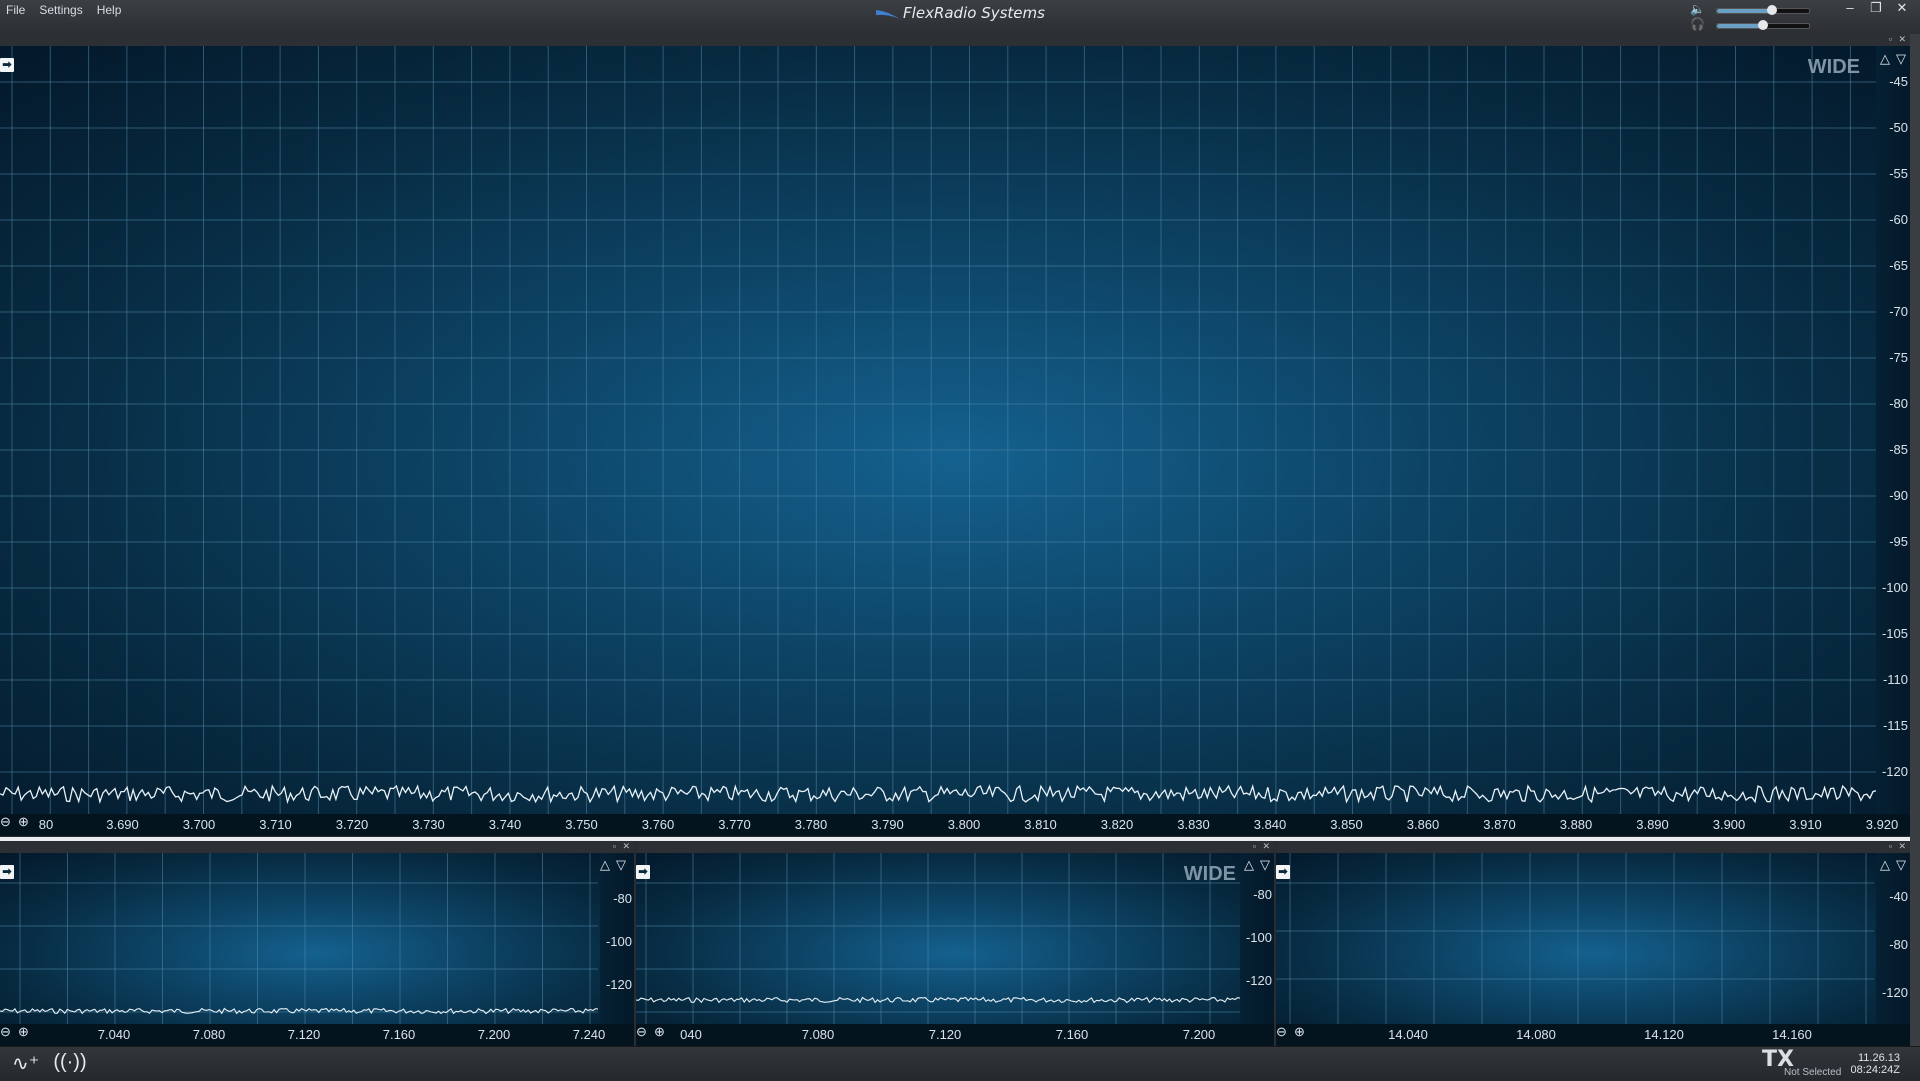 This screenshot has width=1920, height=1081. Describe the element at coordinates (1876, 8) in the screenshot. I see `restore-button: ❐` at that location.